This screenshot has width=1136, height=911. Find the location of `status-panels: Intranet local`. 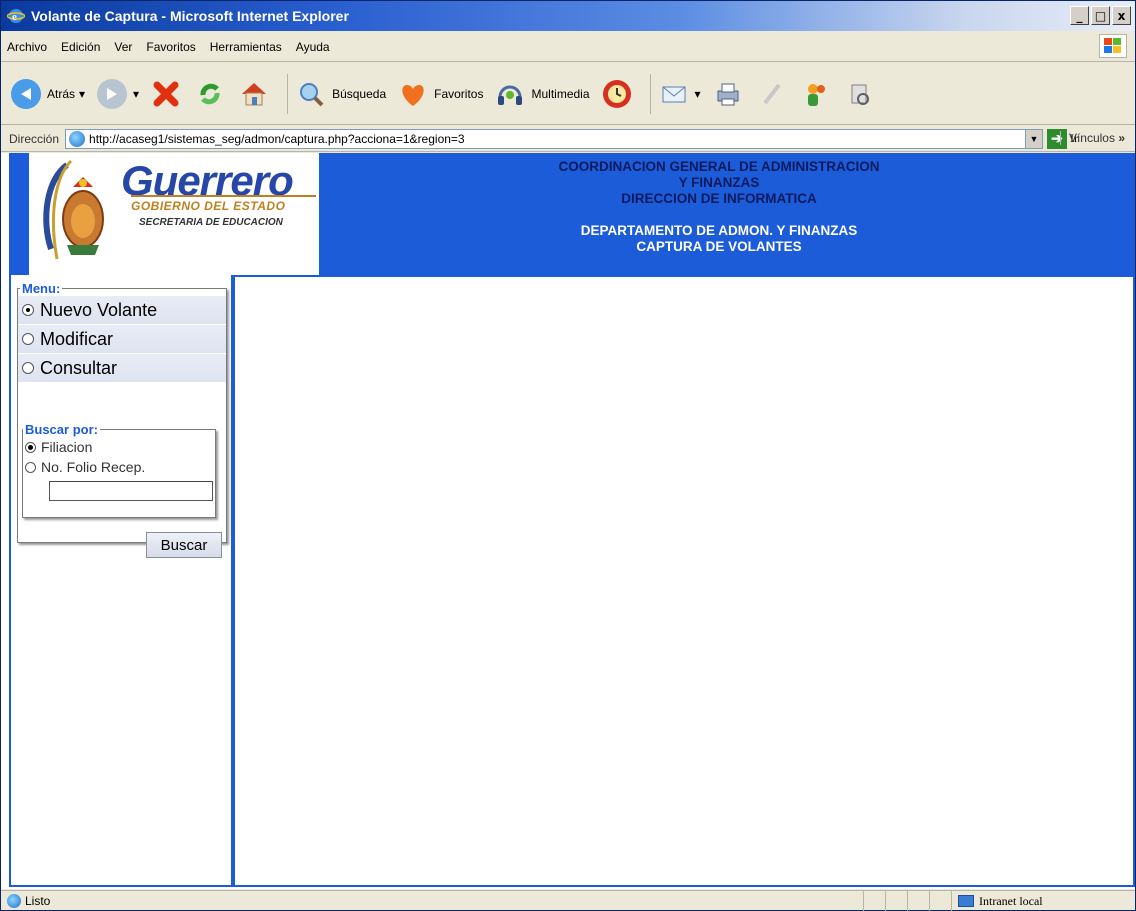

status-panels: Intranet local is located at coordinates (999, 901).